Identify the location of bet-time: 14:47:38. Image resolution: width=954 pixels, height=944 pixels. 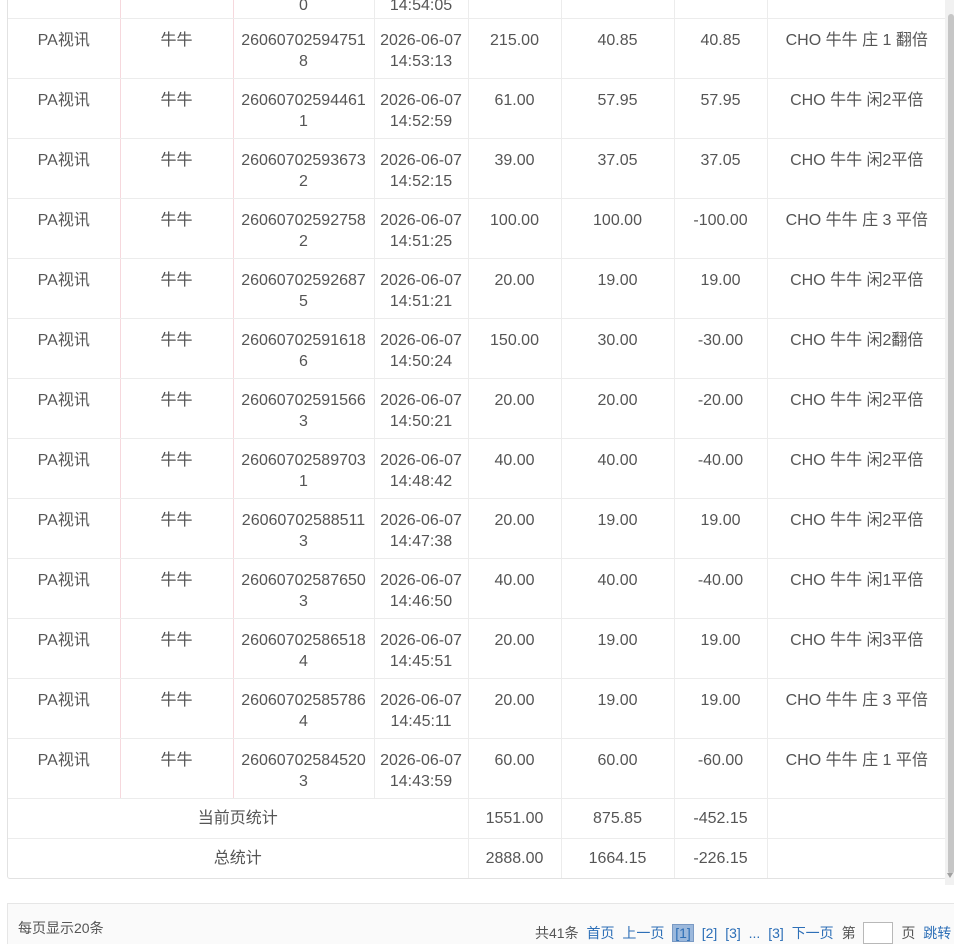
(421, 541).